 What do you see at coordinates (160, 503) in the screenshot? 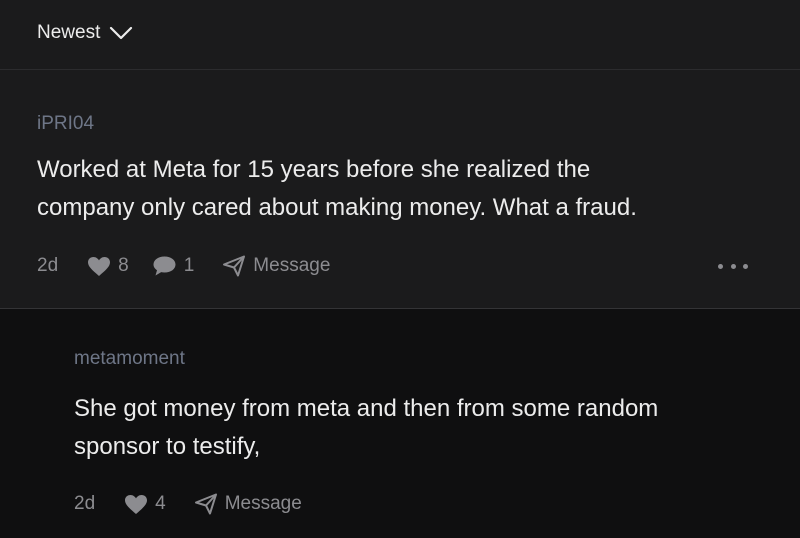
I see `like-count: 4` at bounding box center [160, 503].